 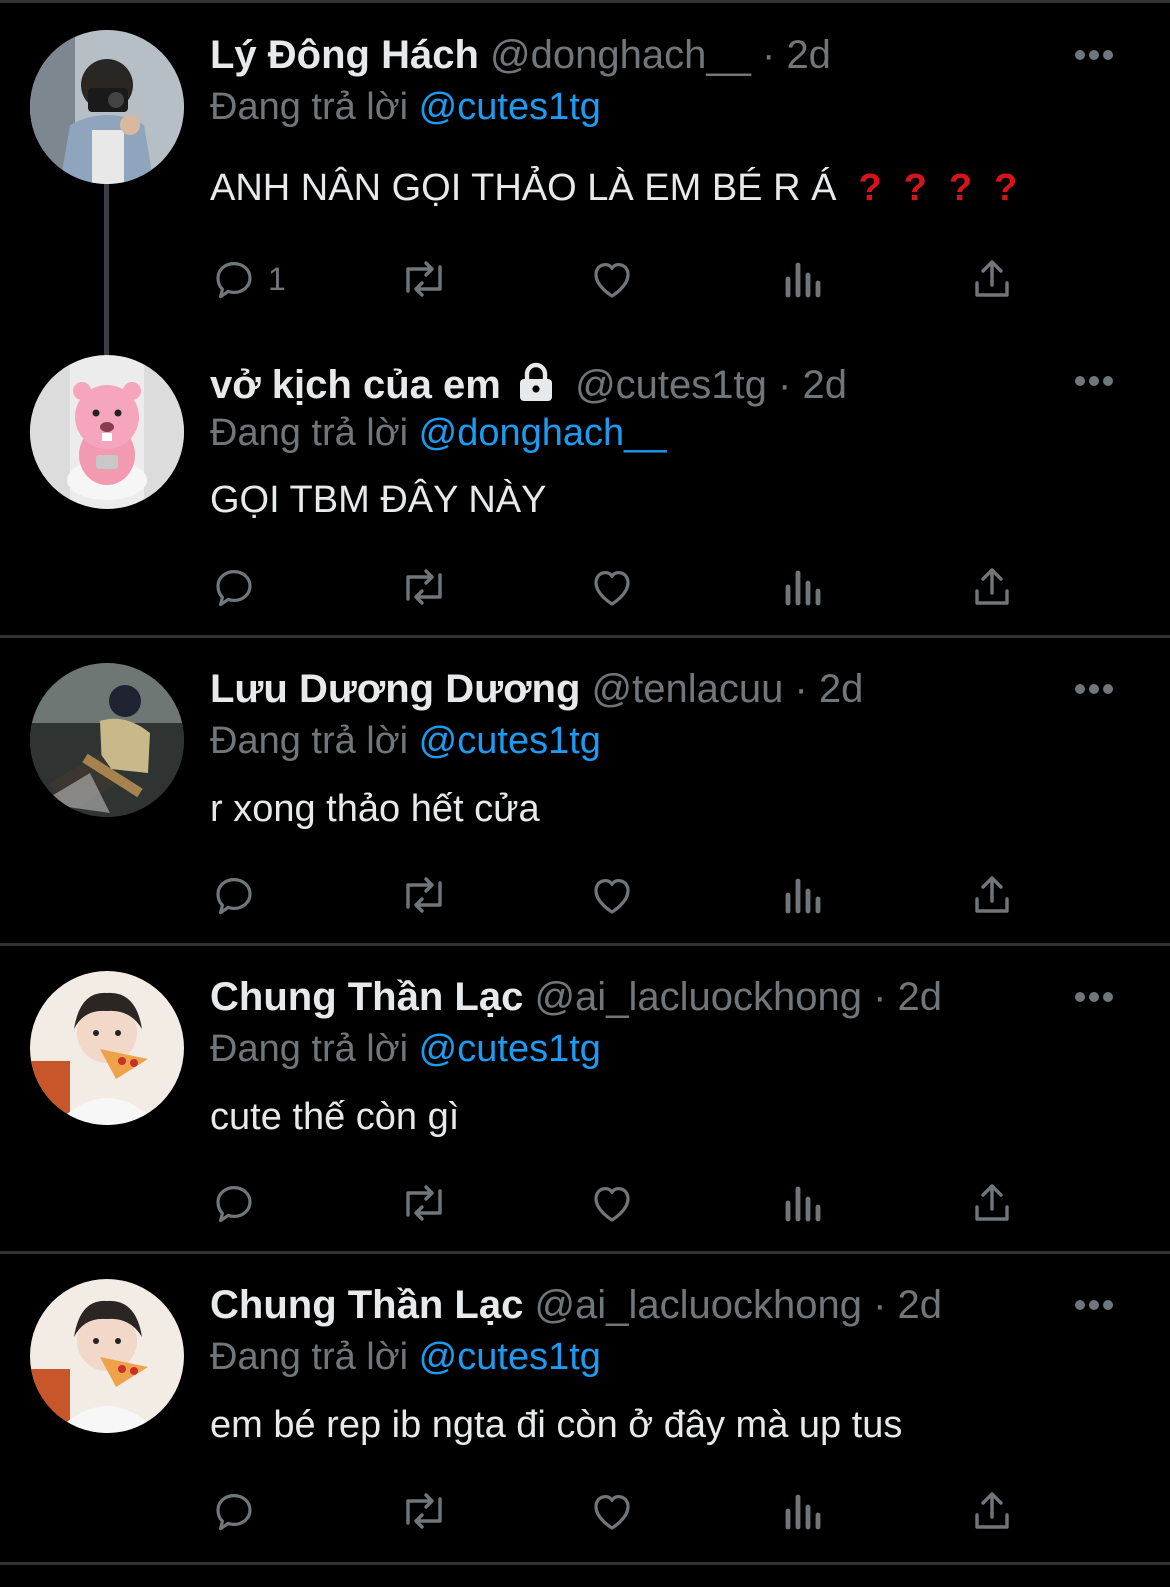 I want to click on tweet-divider, so click(x=585, y=1563).